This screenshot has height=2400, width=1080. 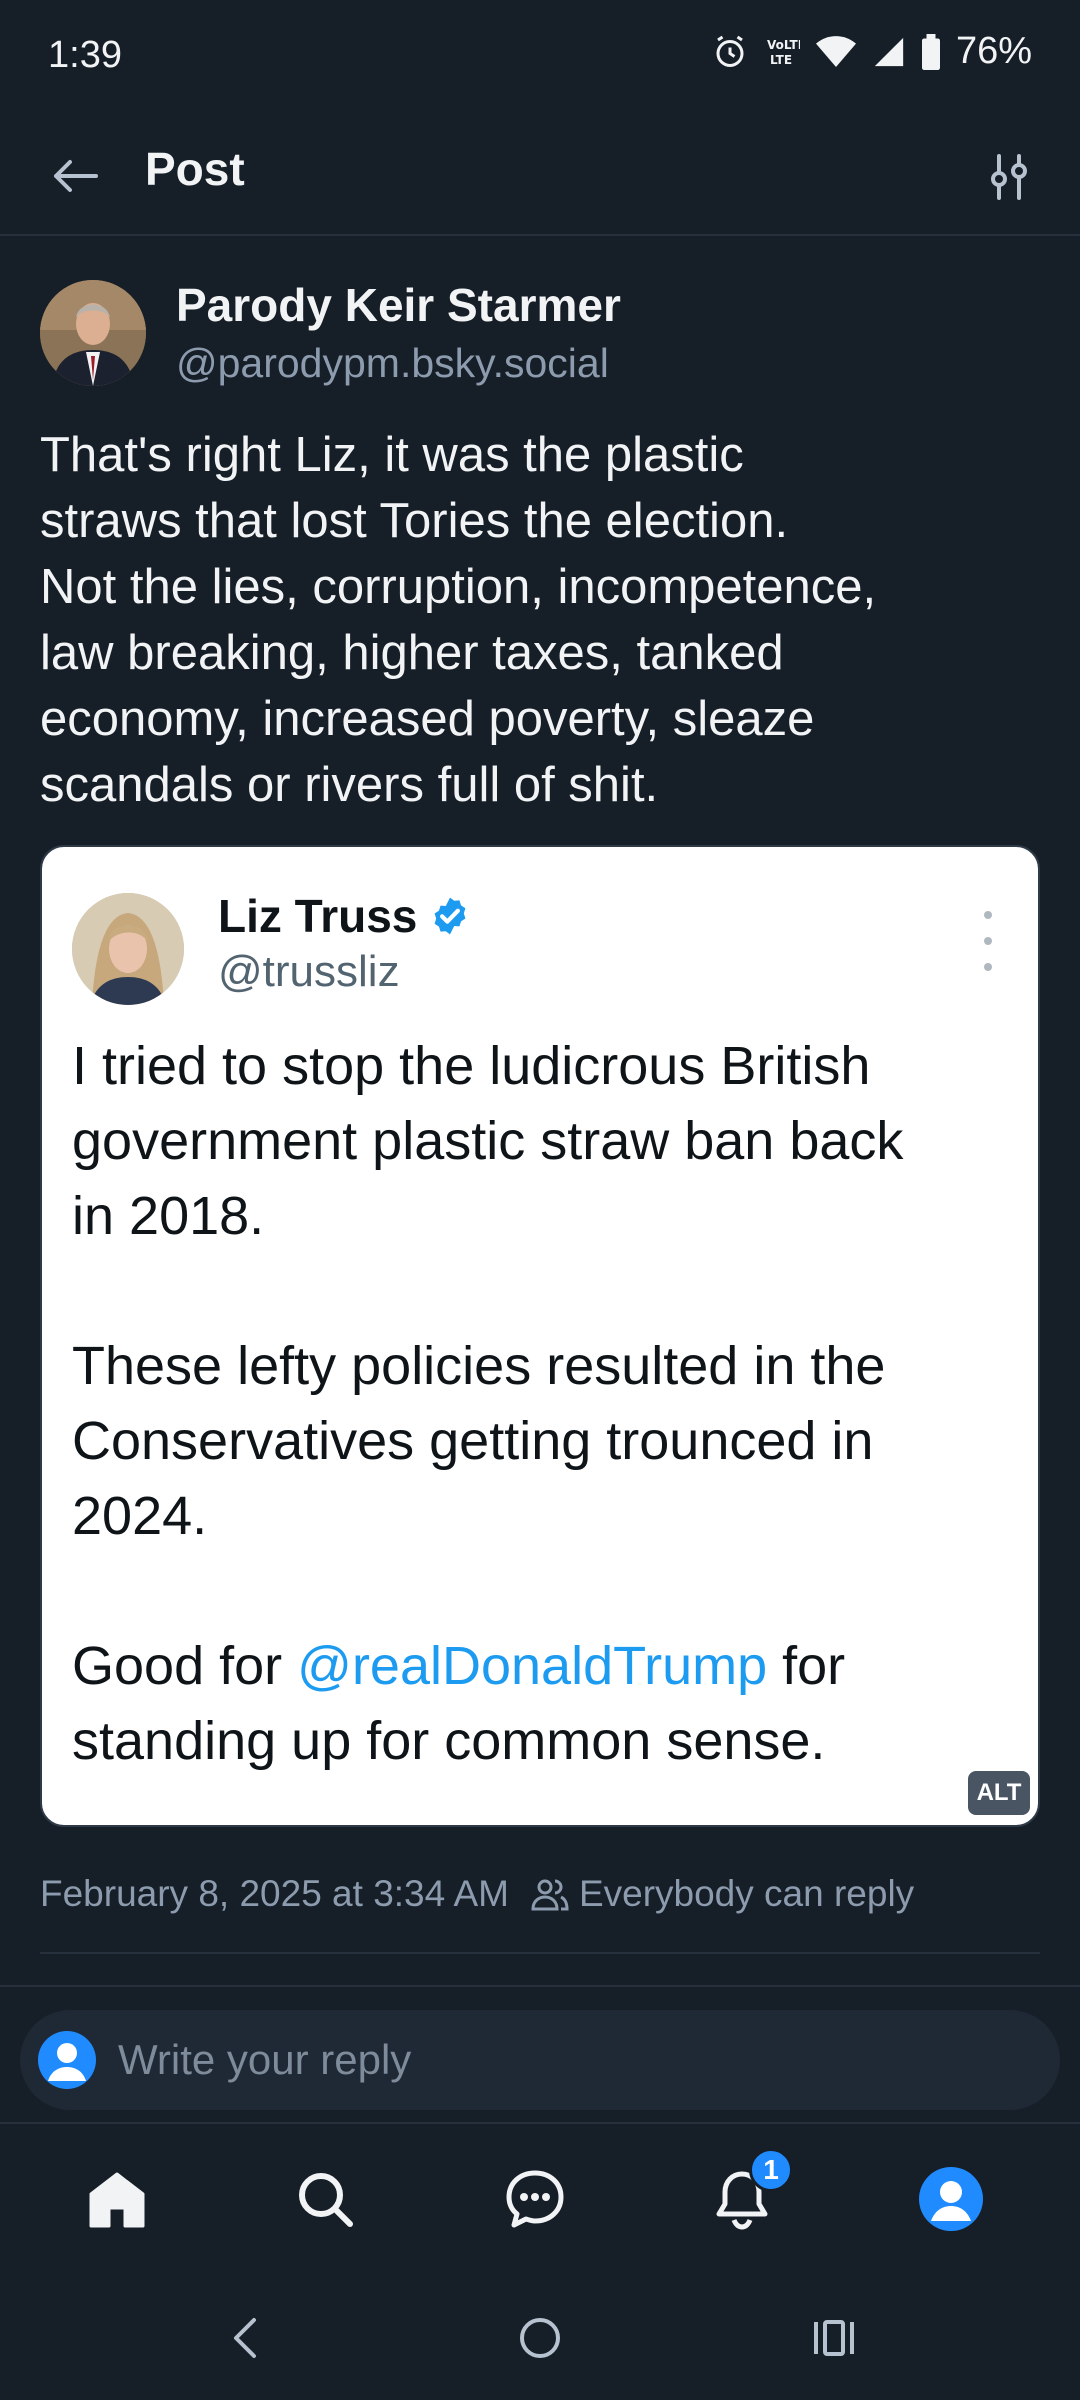 What do you see at coordinates (318, 916) in the screenshot?
I see `quoted-name-text: Liz Truss` at bounding box center [318, 916].